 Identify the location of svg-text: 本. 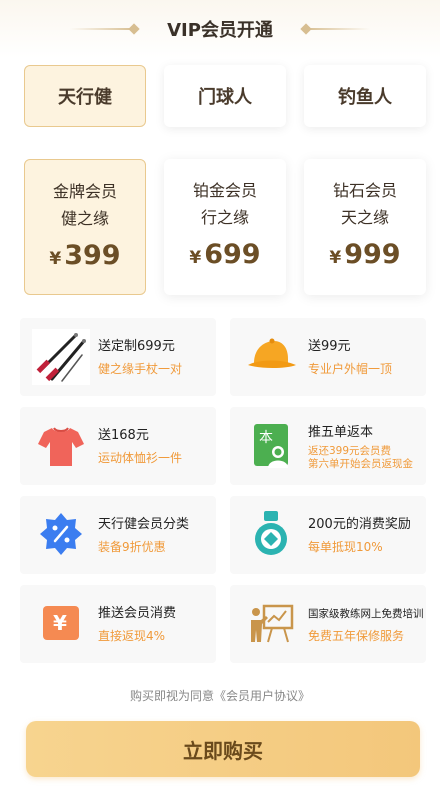
(266, 438).